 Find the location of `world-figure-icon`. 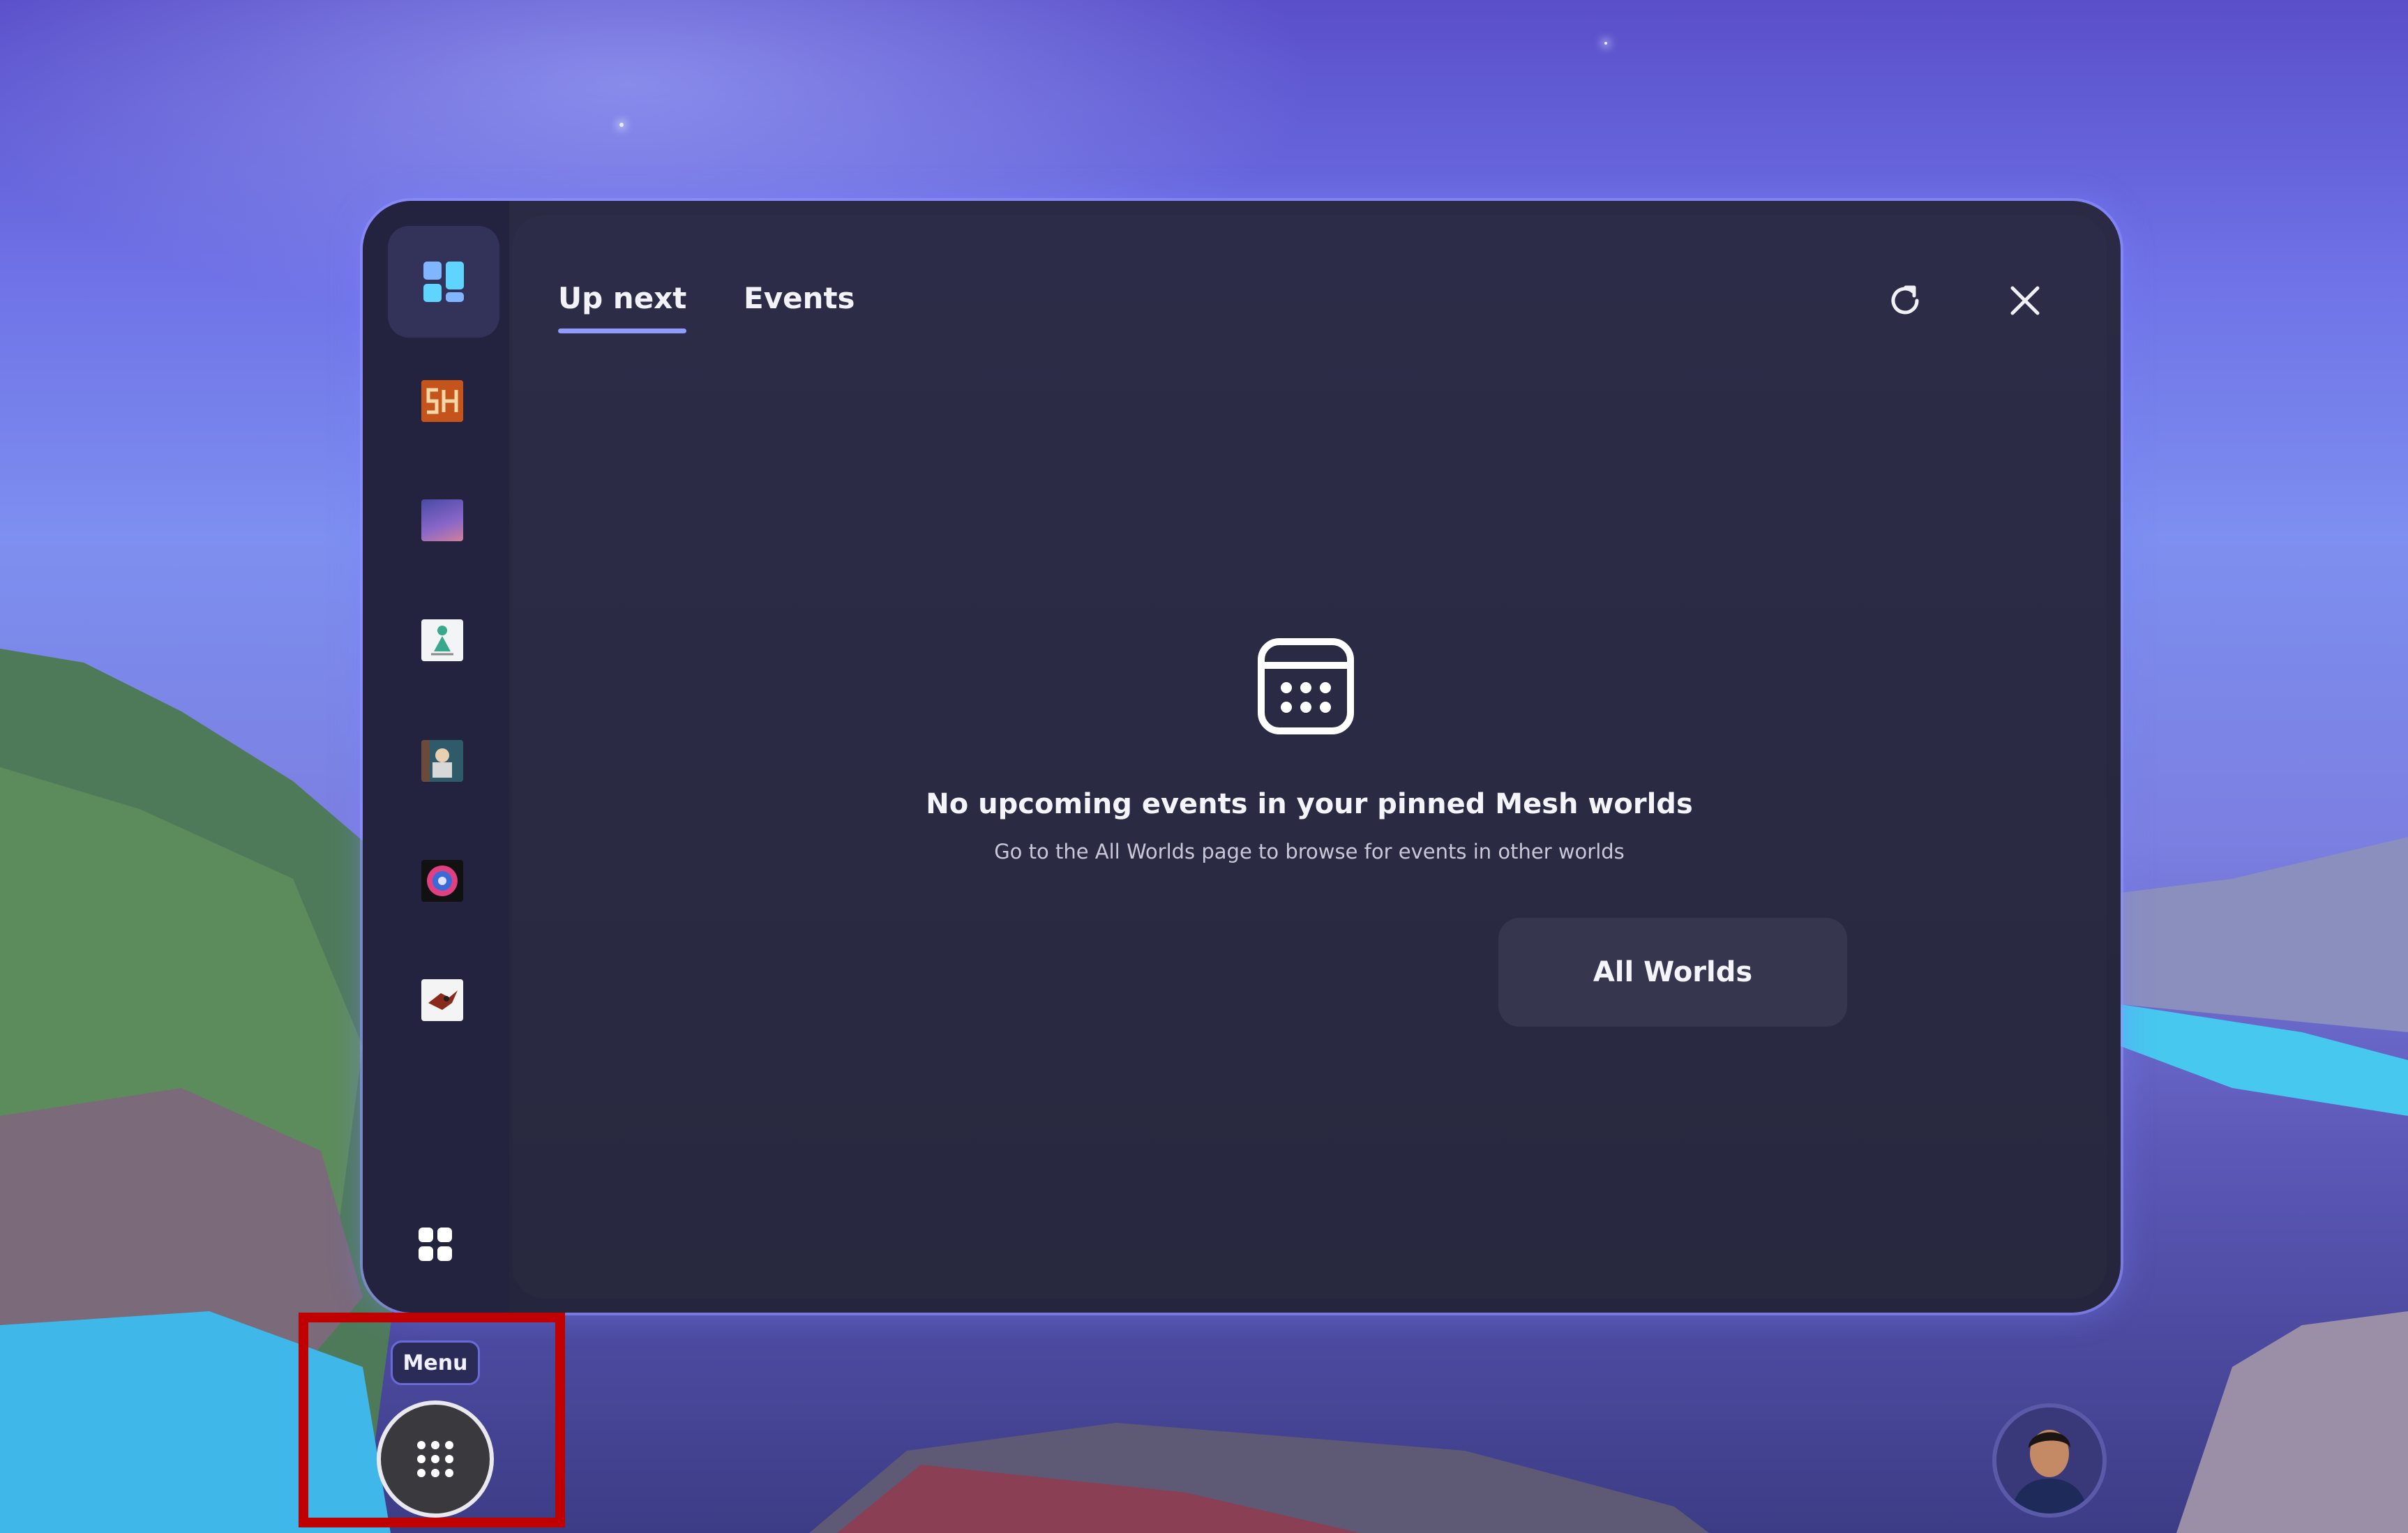

world-figure-icon is located at coordinates (442, 640).